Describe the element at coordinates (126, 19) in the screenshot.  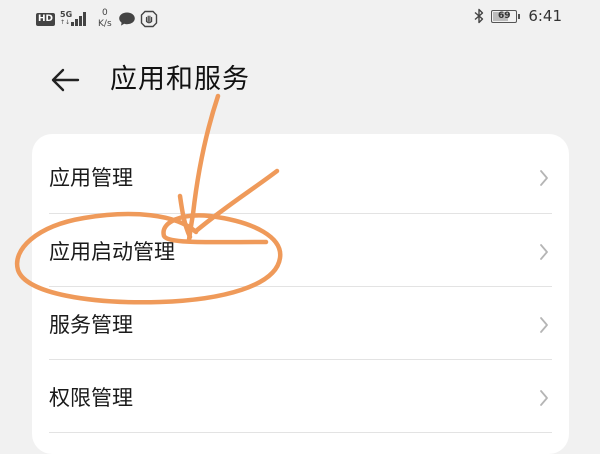
I see `message-icon` at that location.